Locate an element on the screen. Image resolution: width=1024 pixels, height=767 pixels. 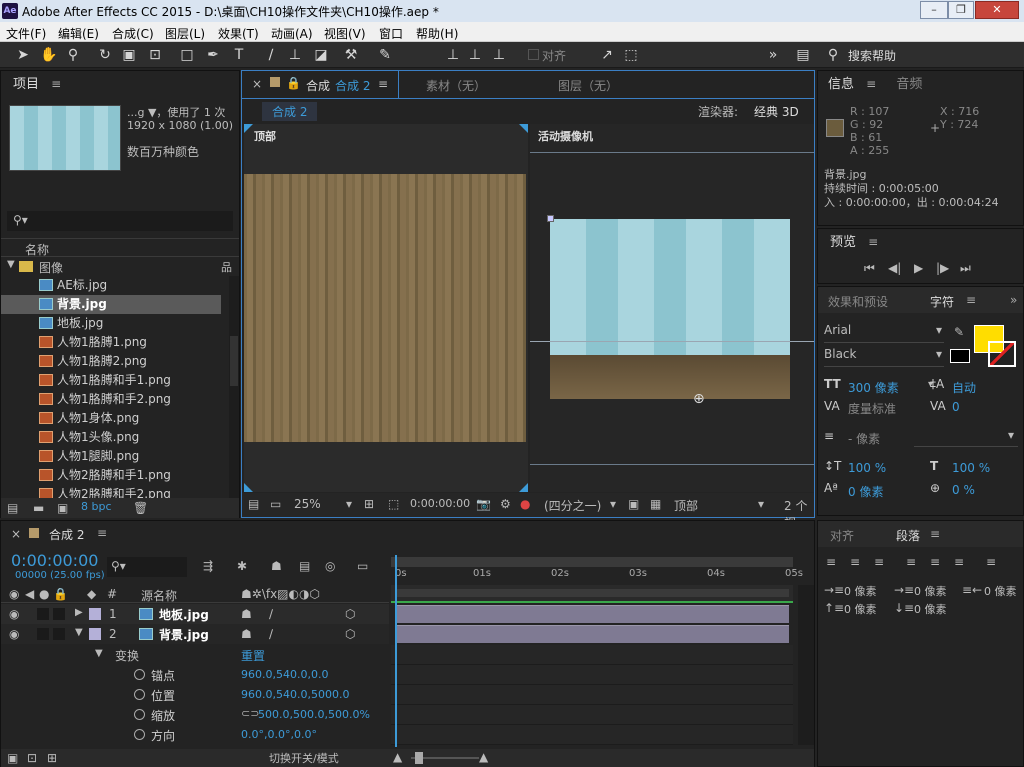
indent-first-value: 0 像素 is located at coordinates (930, 591).